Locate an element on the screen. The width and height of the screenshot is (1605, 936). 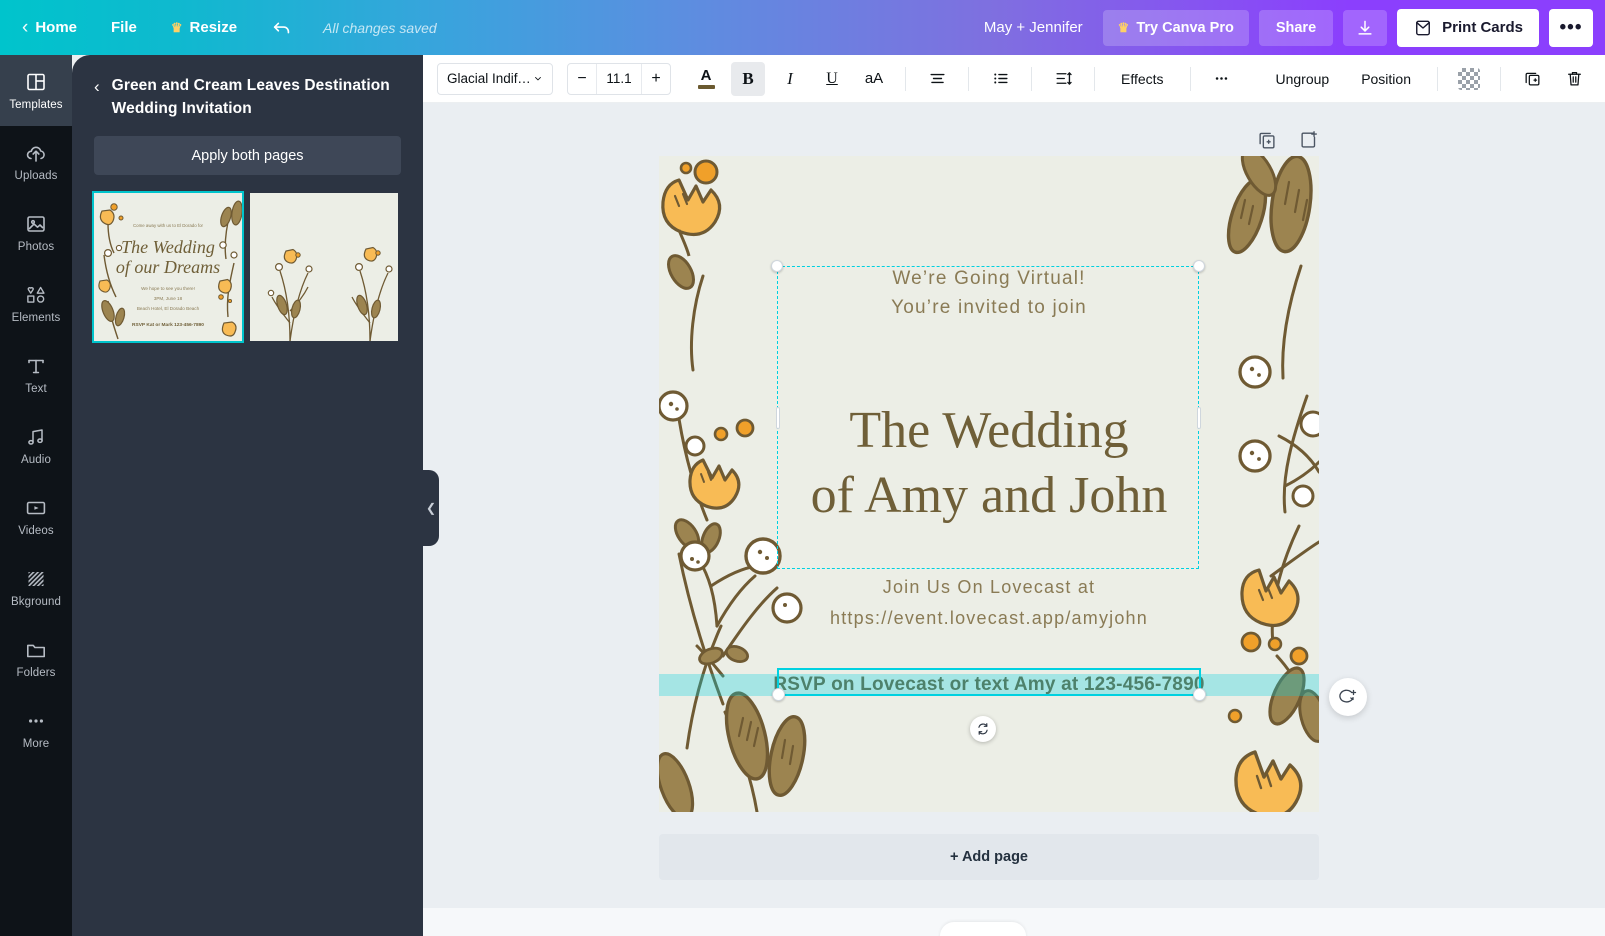
plus-icon: + is located at coordinates (656, 78).